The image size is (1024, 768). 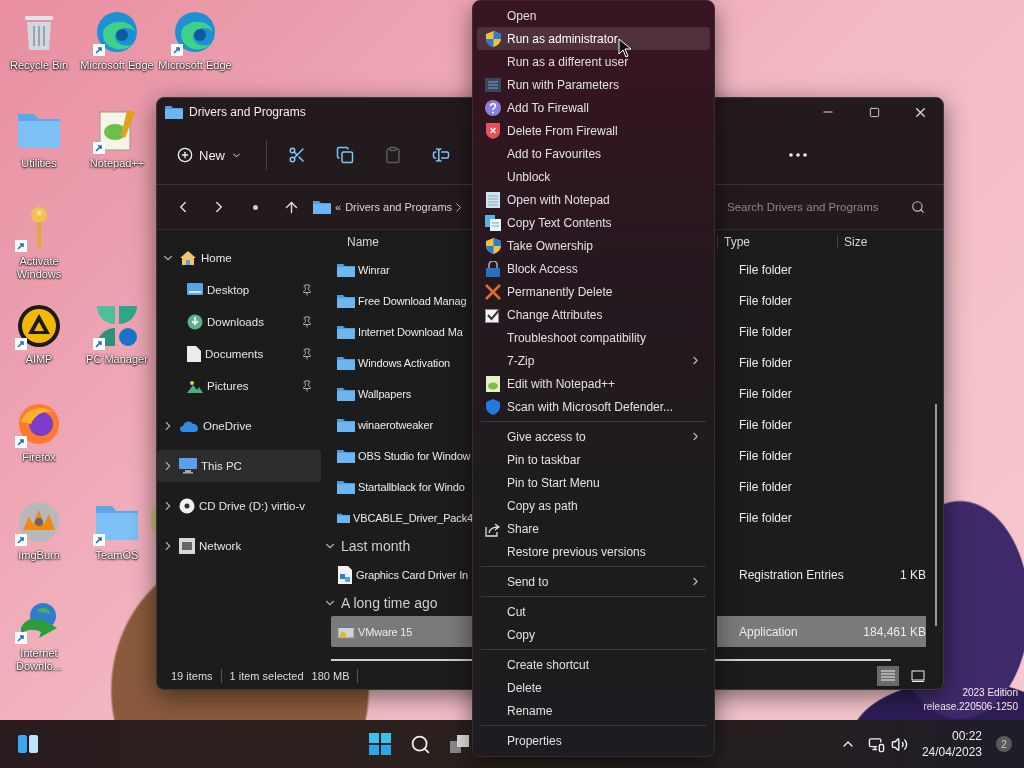 What do you see at coordinates (970, 707) in the screenshot?
I see `system-build-text: release.220506-1250` at bounding box center [970, 707].